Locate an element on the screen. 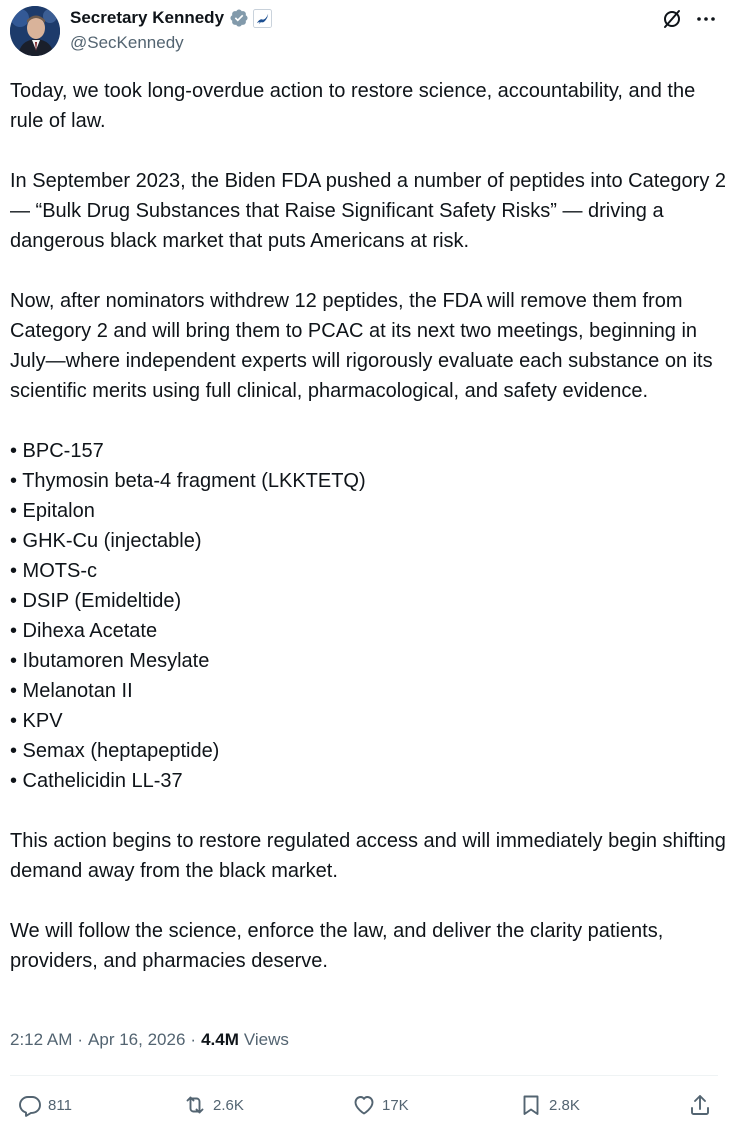 This screenshot has height=1129, width=745. repost-button: 2.6K is located at coordinates (213, 1105).